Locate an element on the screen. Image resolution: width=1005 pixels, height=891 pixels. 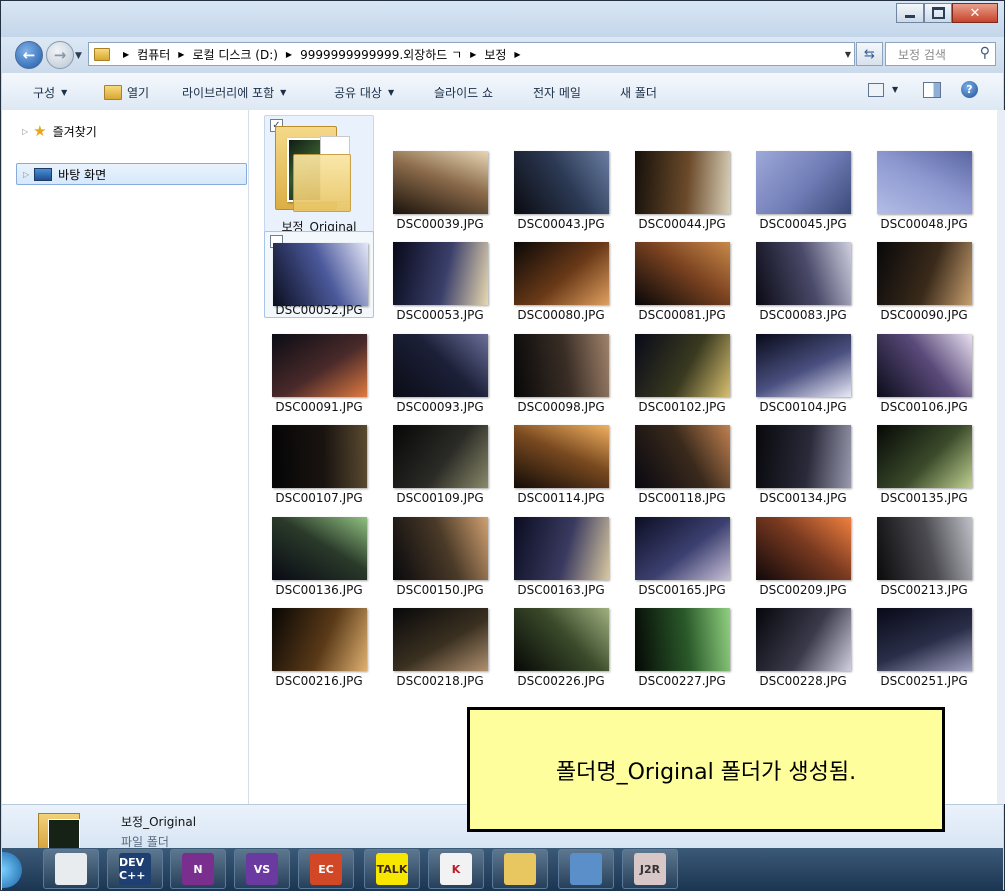
image-file-item: DSC00136.JPG is located at coordinates (319, 559).